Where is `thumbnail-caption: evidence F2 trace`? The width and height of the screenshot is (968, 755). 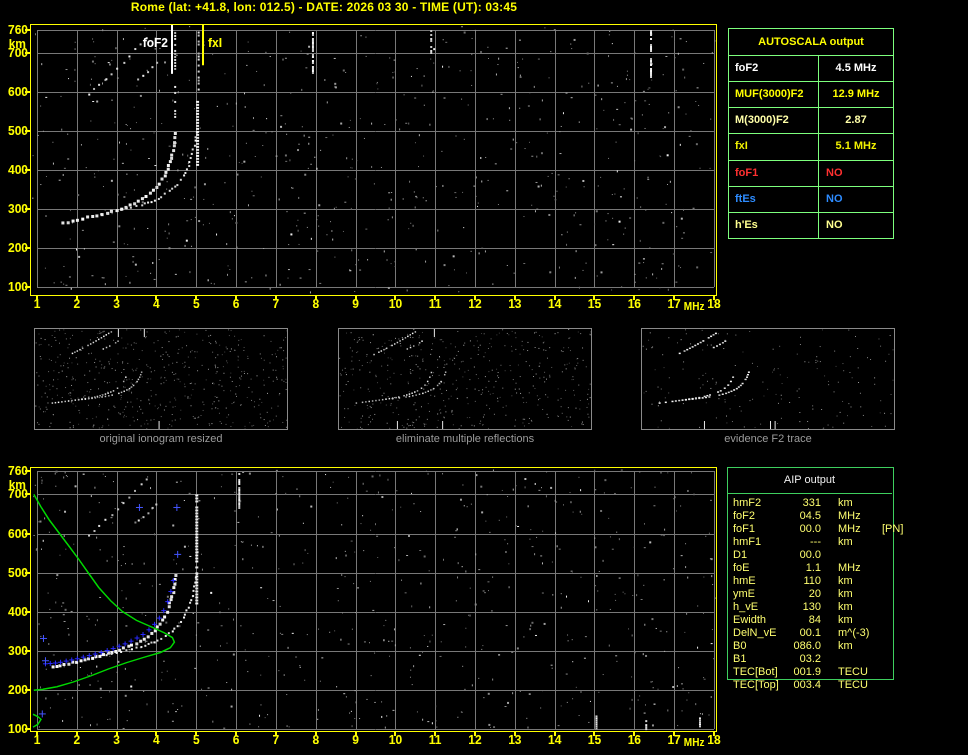
thumbnail-caption: evidence F2 trace is located at coordinates (768, 439).